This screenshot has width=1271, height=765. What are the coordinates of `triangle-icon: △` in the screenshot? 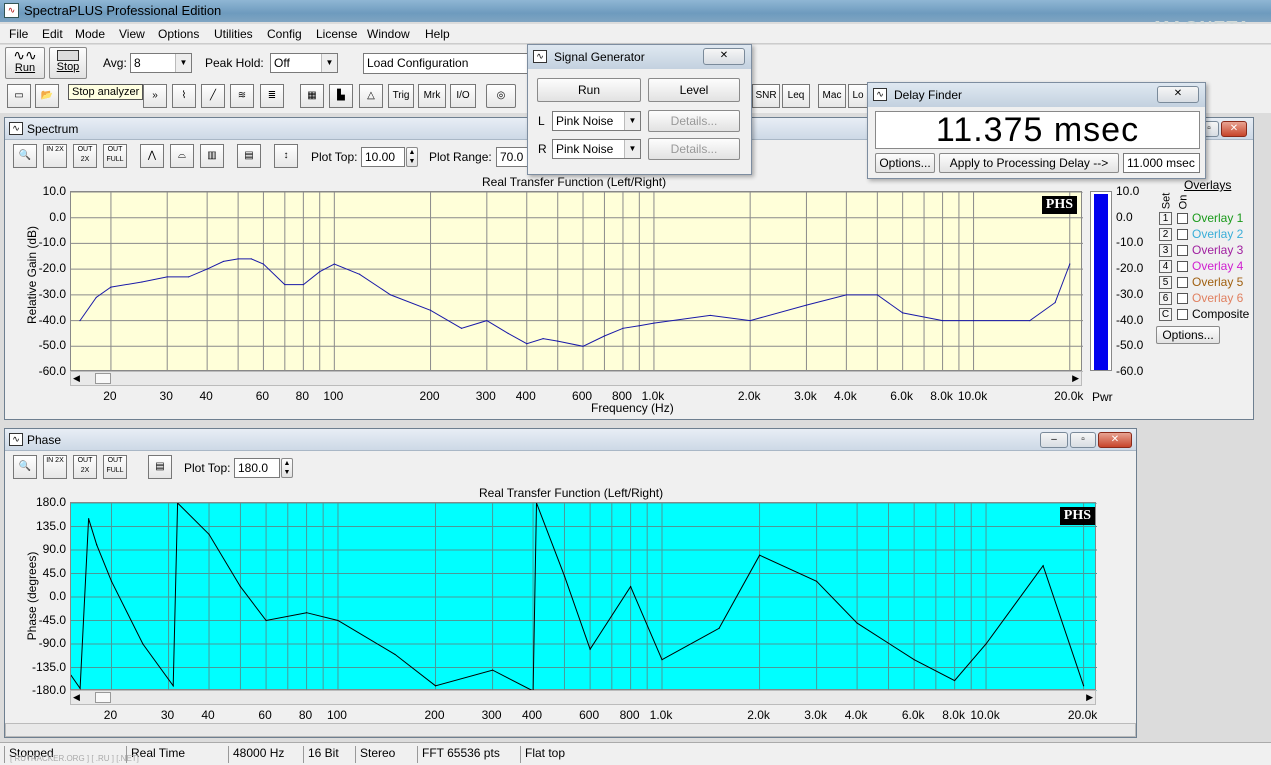 It's located at (371, 96).